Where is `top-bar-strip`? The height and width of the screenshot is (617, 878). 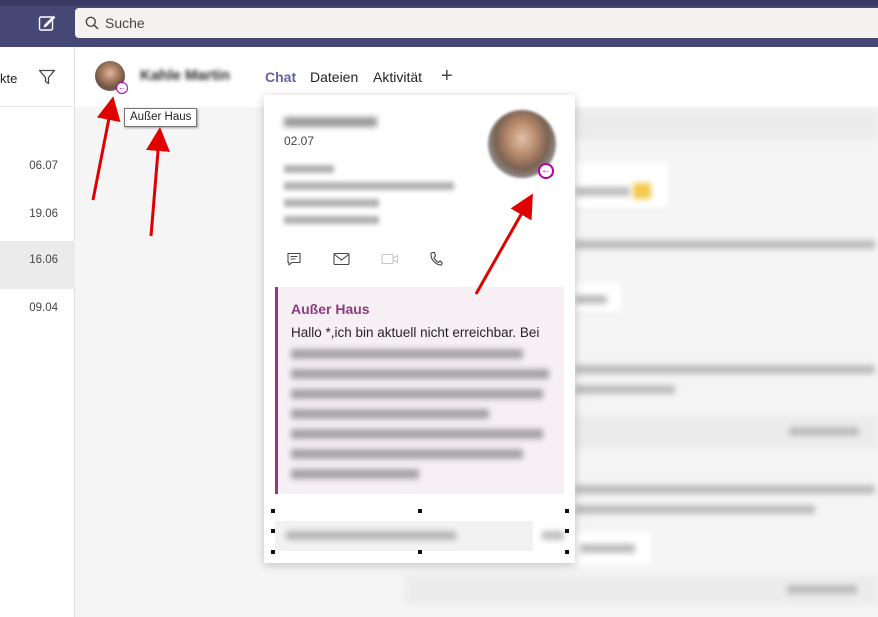
top-bar-strip is located at coordinates (439, 3).